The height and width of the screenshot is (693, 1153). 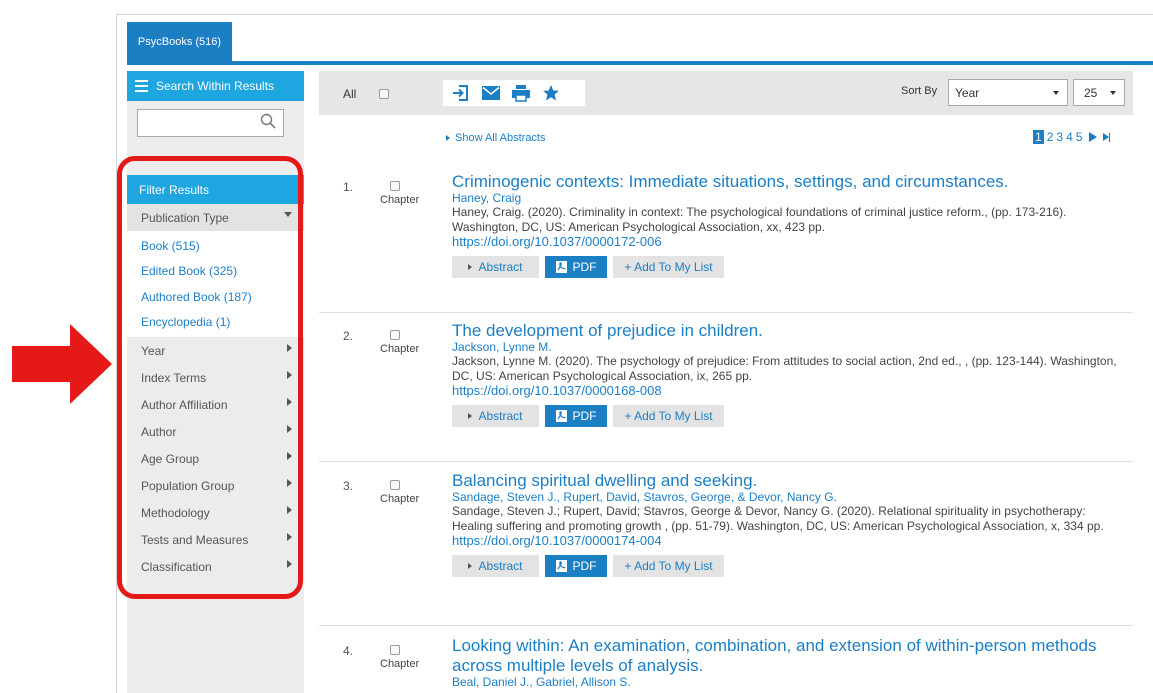 I want to click on show-all-abstracts-label: Show All Abstracts, so click(x=500, y=138).